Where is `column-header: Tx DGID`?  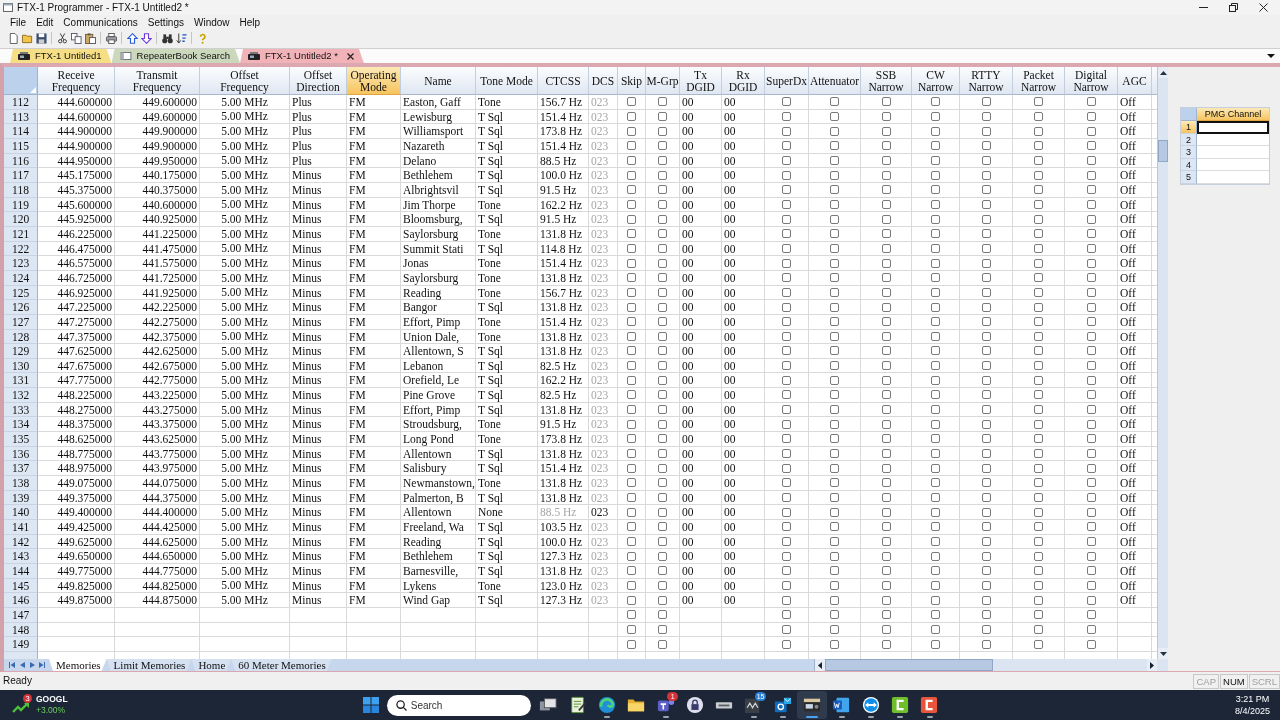 column-header: Tx DGID is located at coordinates (701, 81).